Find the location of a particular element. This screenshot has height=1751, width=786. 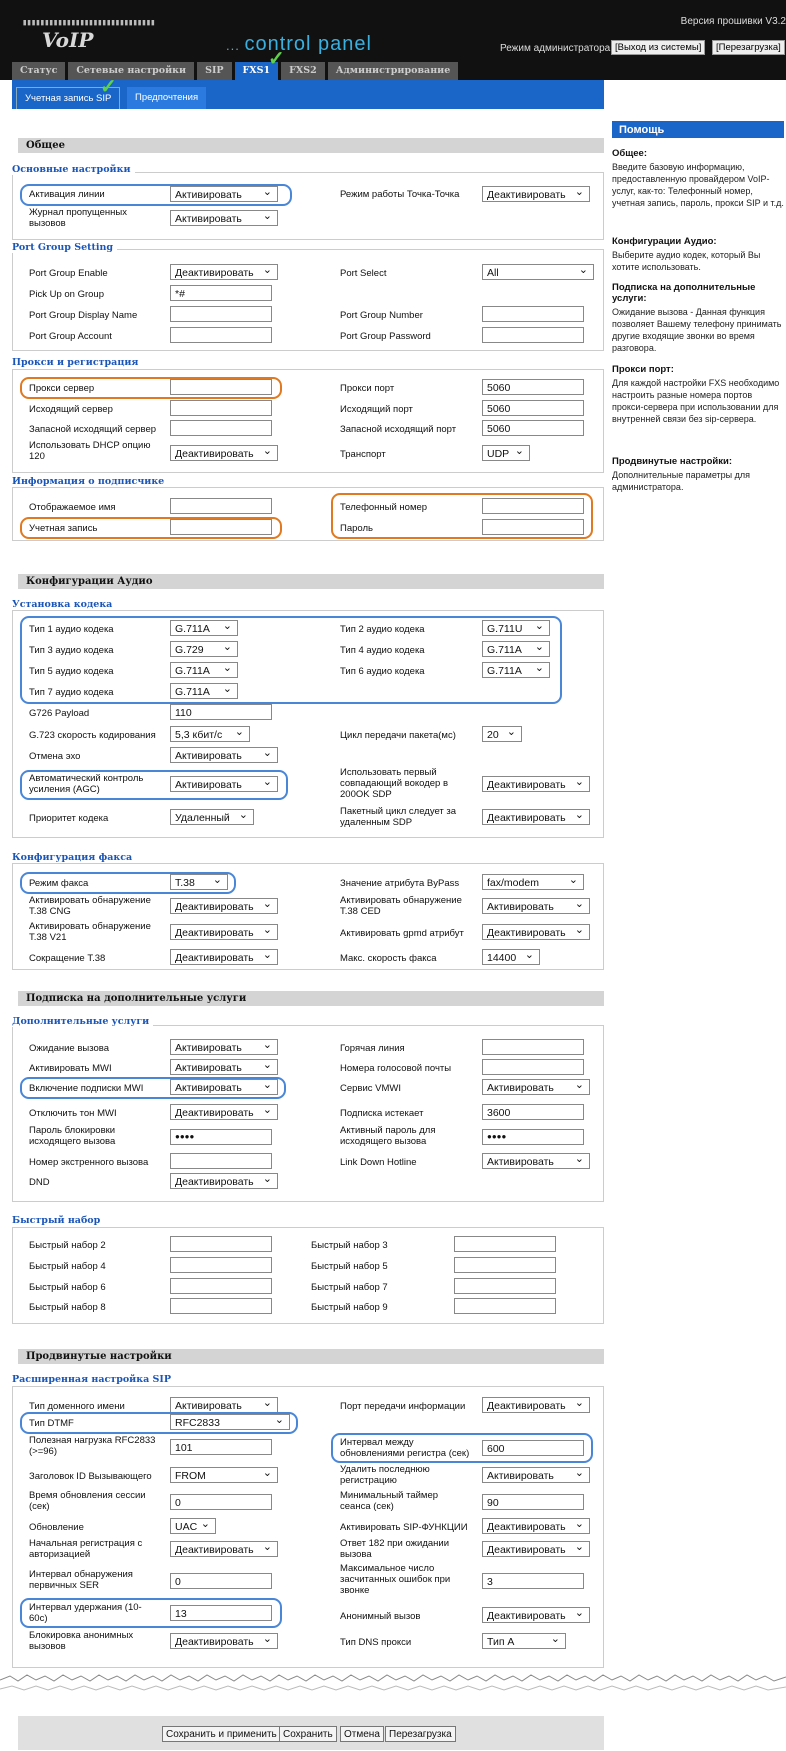

dnd-select: Деактивировать is located at coordinates (224, 1180).